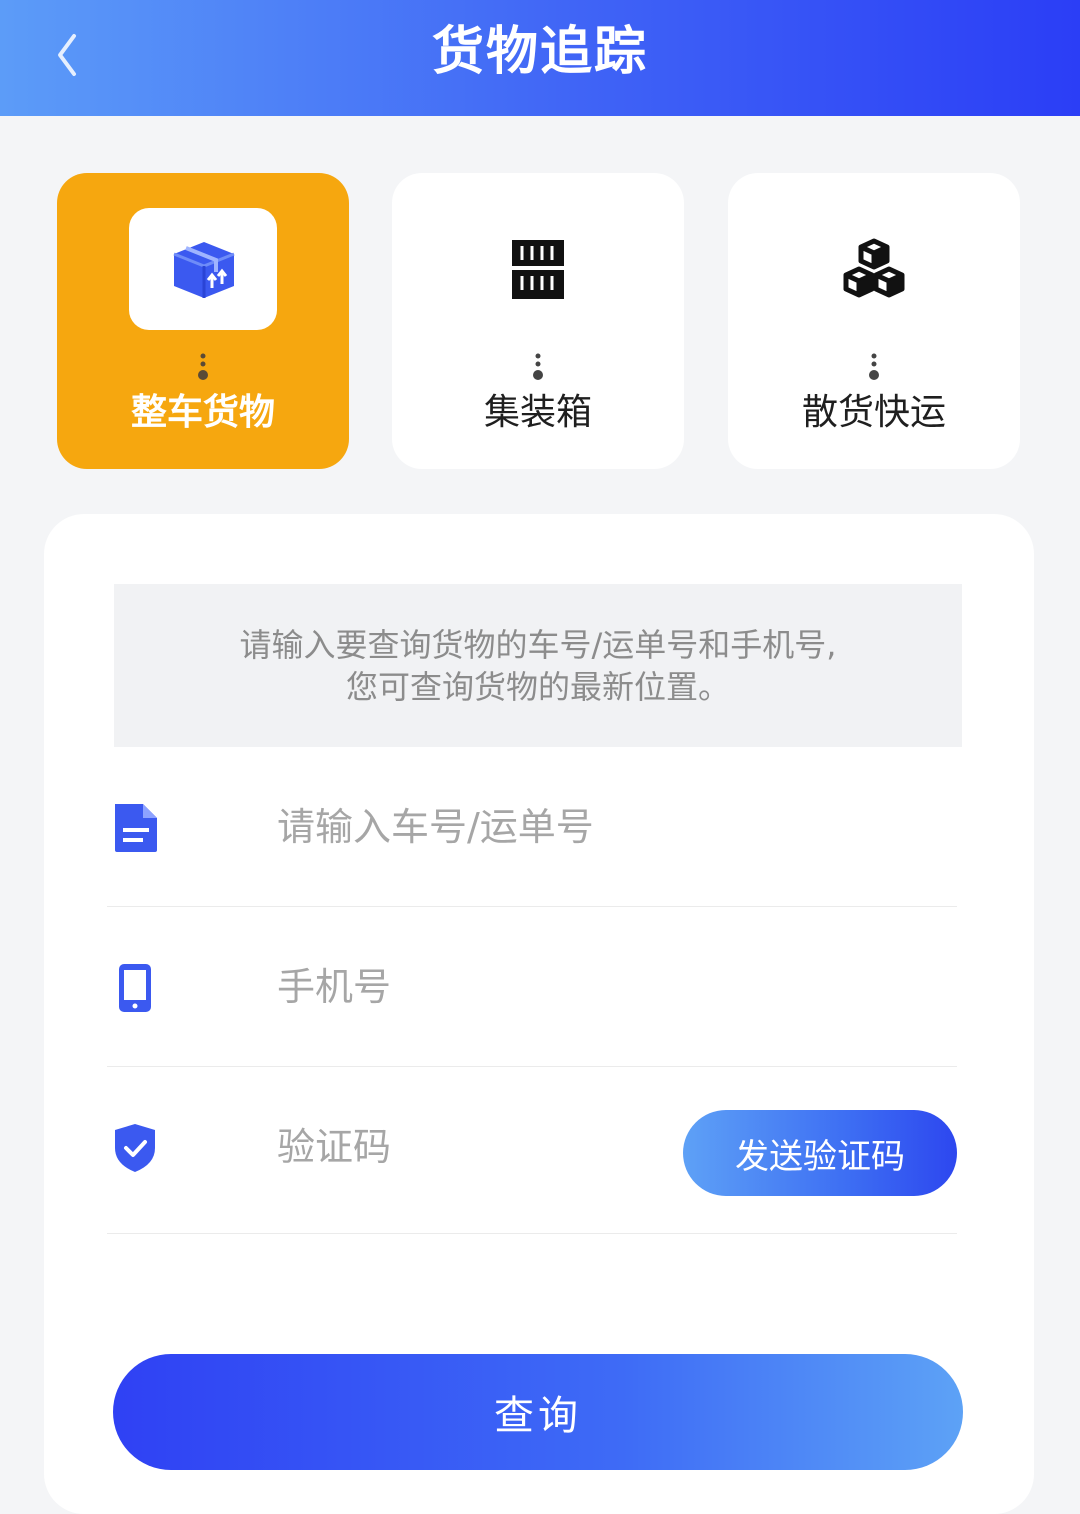  Describe the element at coordinates (820, 1153) in the screenshot. I see `send-code-button: 发送验证码` at that location.